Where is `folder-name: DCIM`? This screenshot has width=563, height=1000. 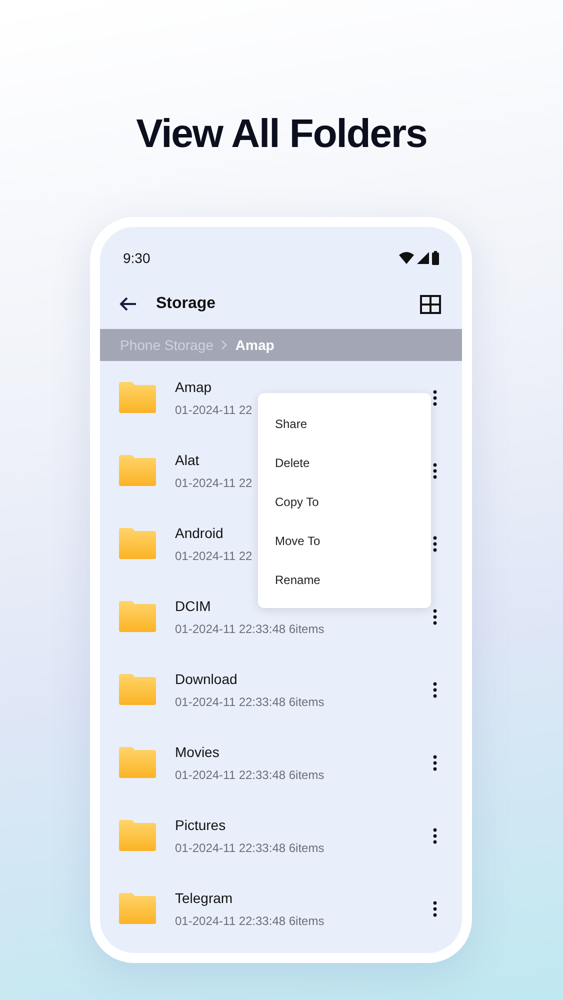
folder-name: DCIM is located at coordinates (193, 606).